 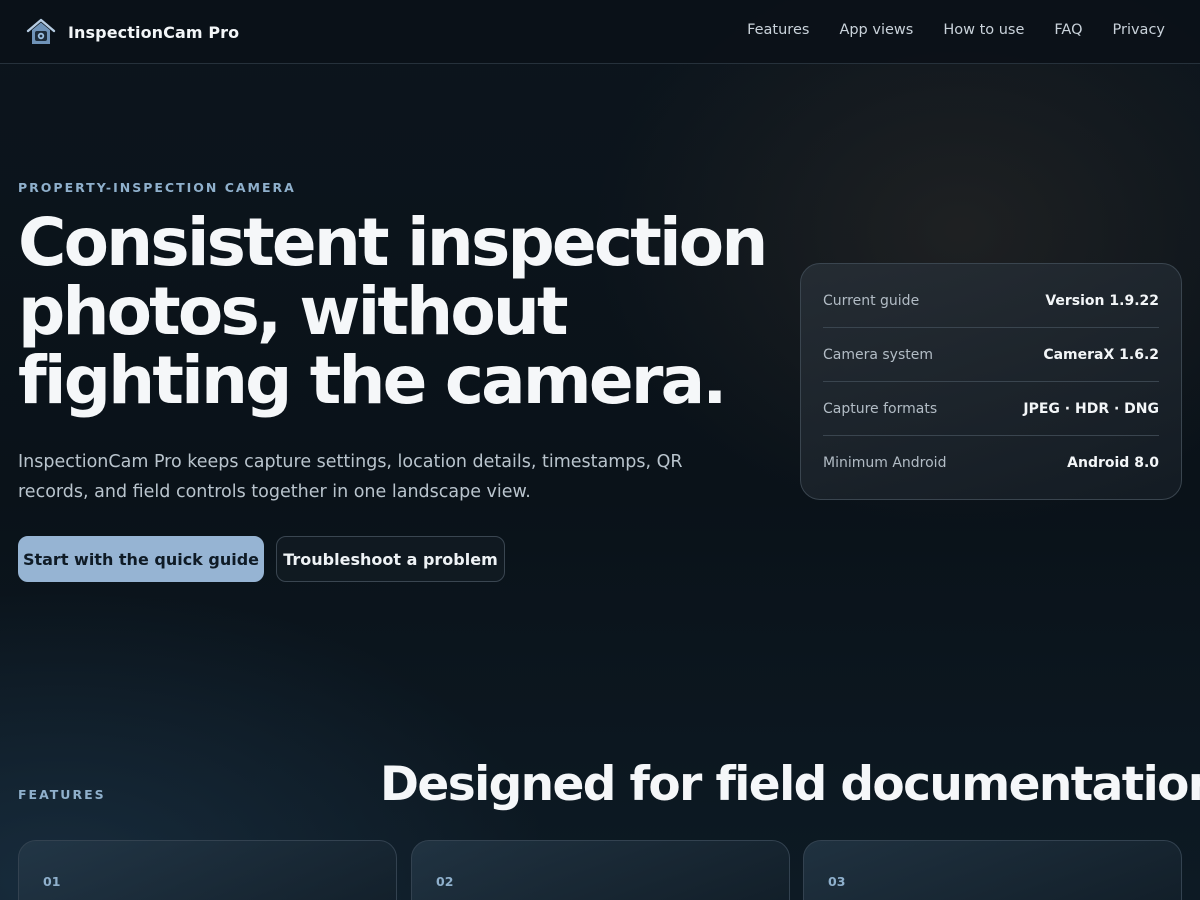 What do you see at coordinates (878, 354) in the screenshot?
I see `info-label: Camera system` at bounding box center [878, 354].